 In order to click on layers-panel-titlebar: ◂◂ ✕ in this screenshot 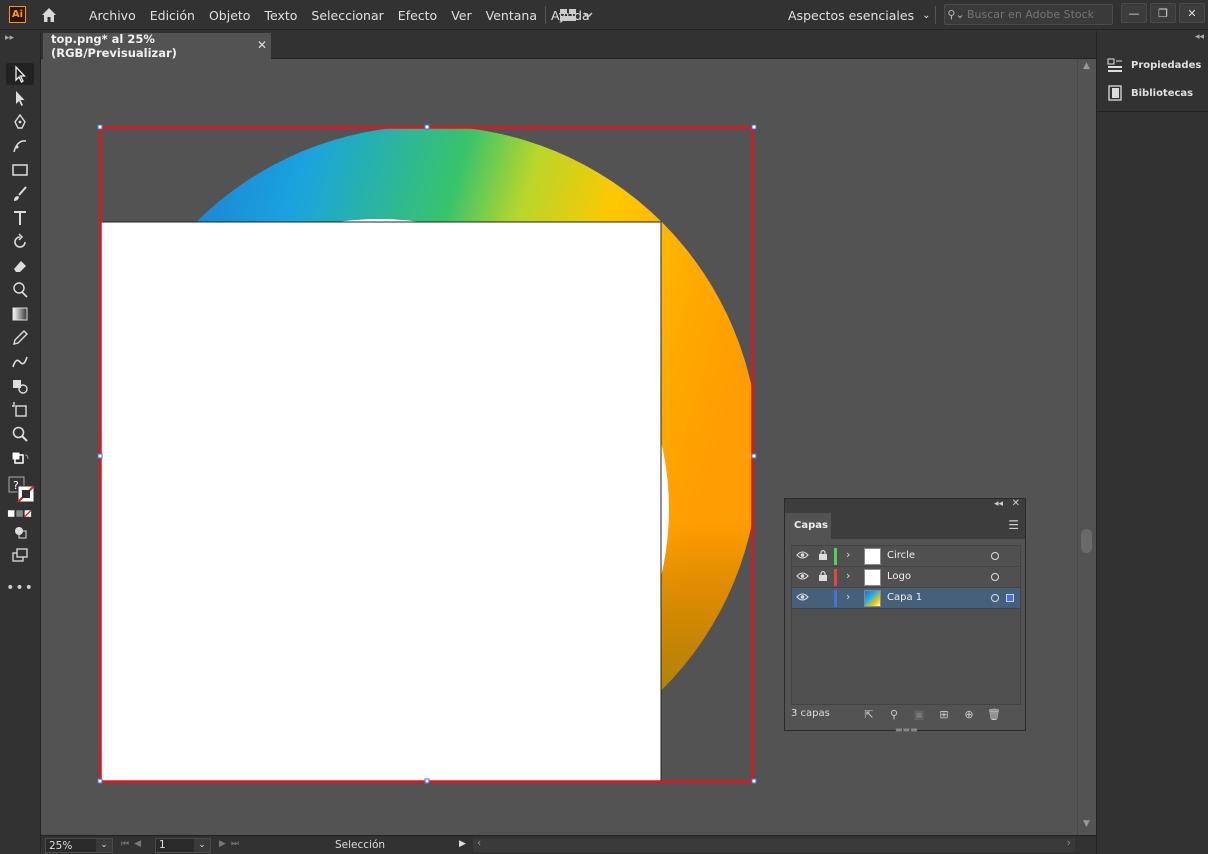, I will do `click(905, 505)`.